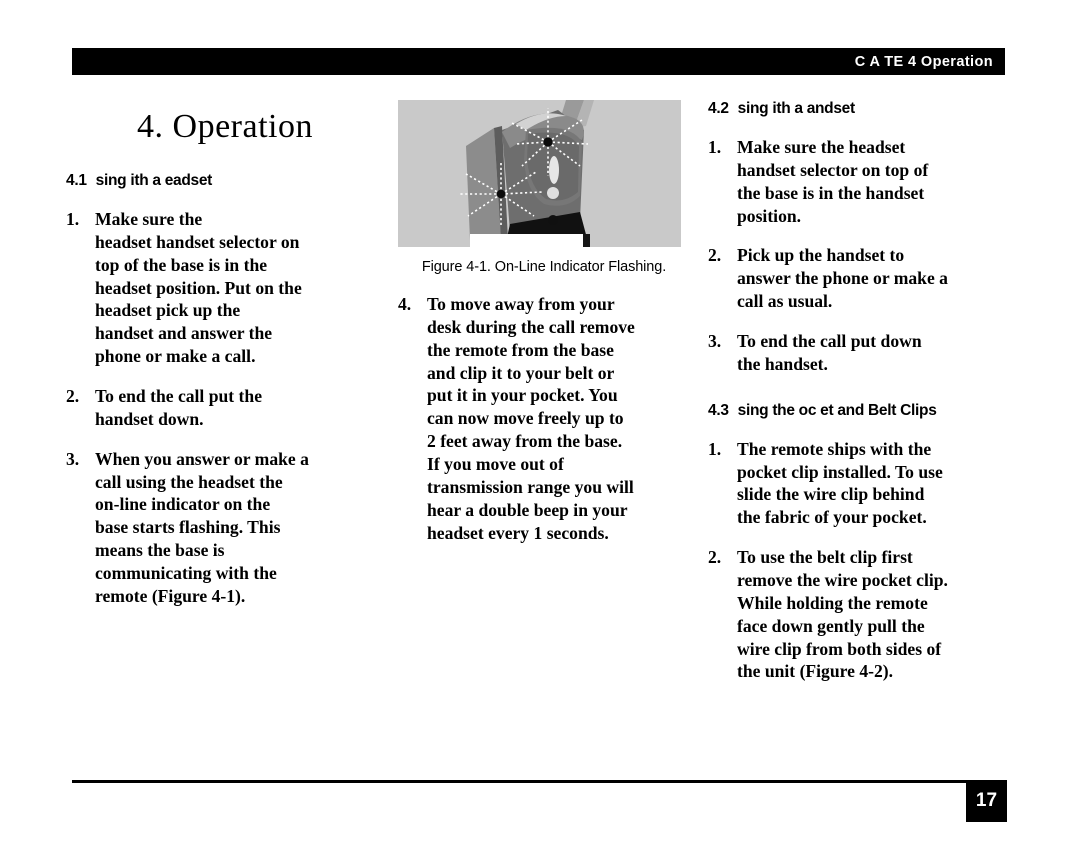 The height and width of the screenshot is (856, 1080). What do you see at coordinates (175, 356) in the screenshot?
I see `text-line: phone or make a call.` at bounding box center [175, 356].